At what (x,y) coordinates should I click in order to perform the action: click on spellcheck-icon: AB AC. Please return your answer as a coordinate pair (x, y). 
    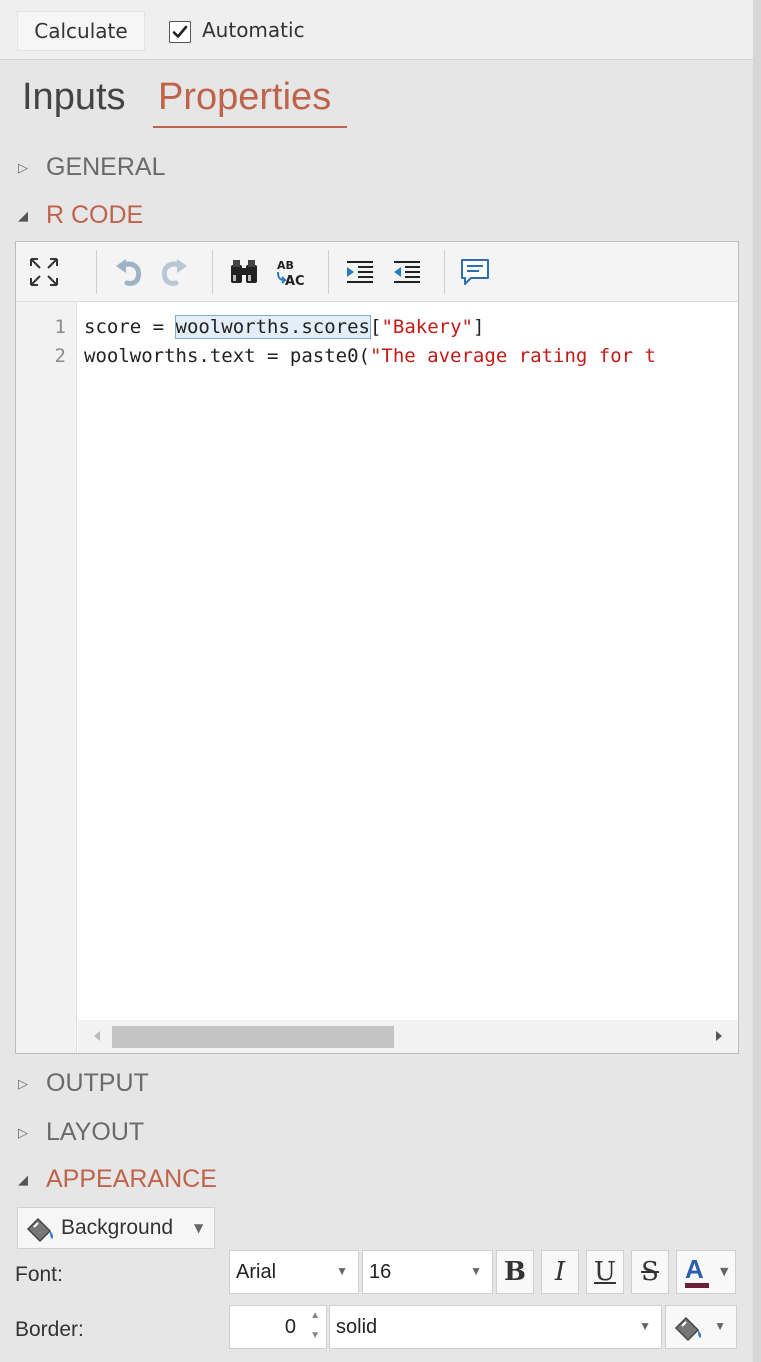
    Looking at the image, I should click on (290, 272).